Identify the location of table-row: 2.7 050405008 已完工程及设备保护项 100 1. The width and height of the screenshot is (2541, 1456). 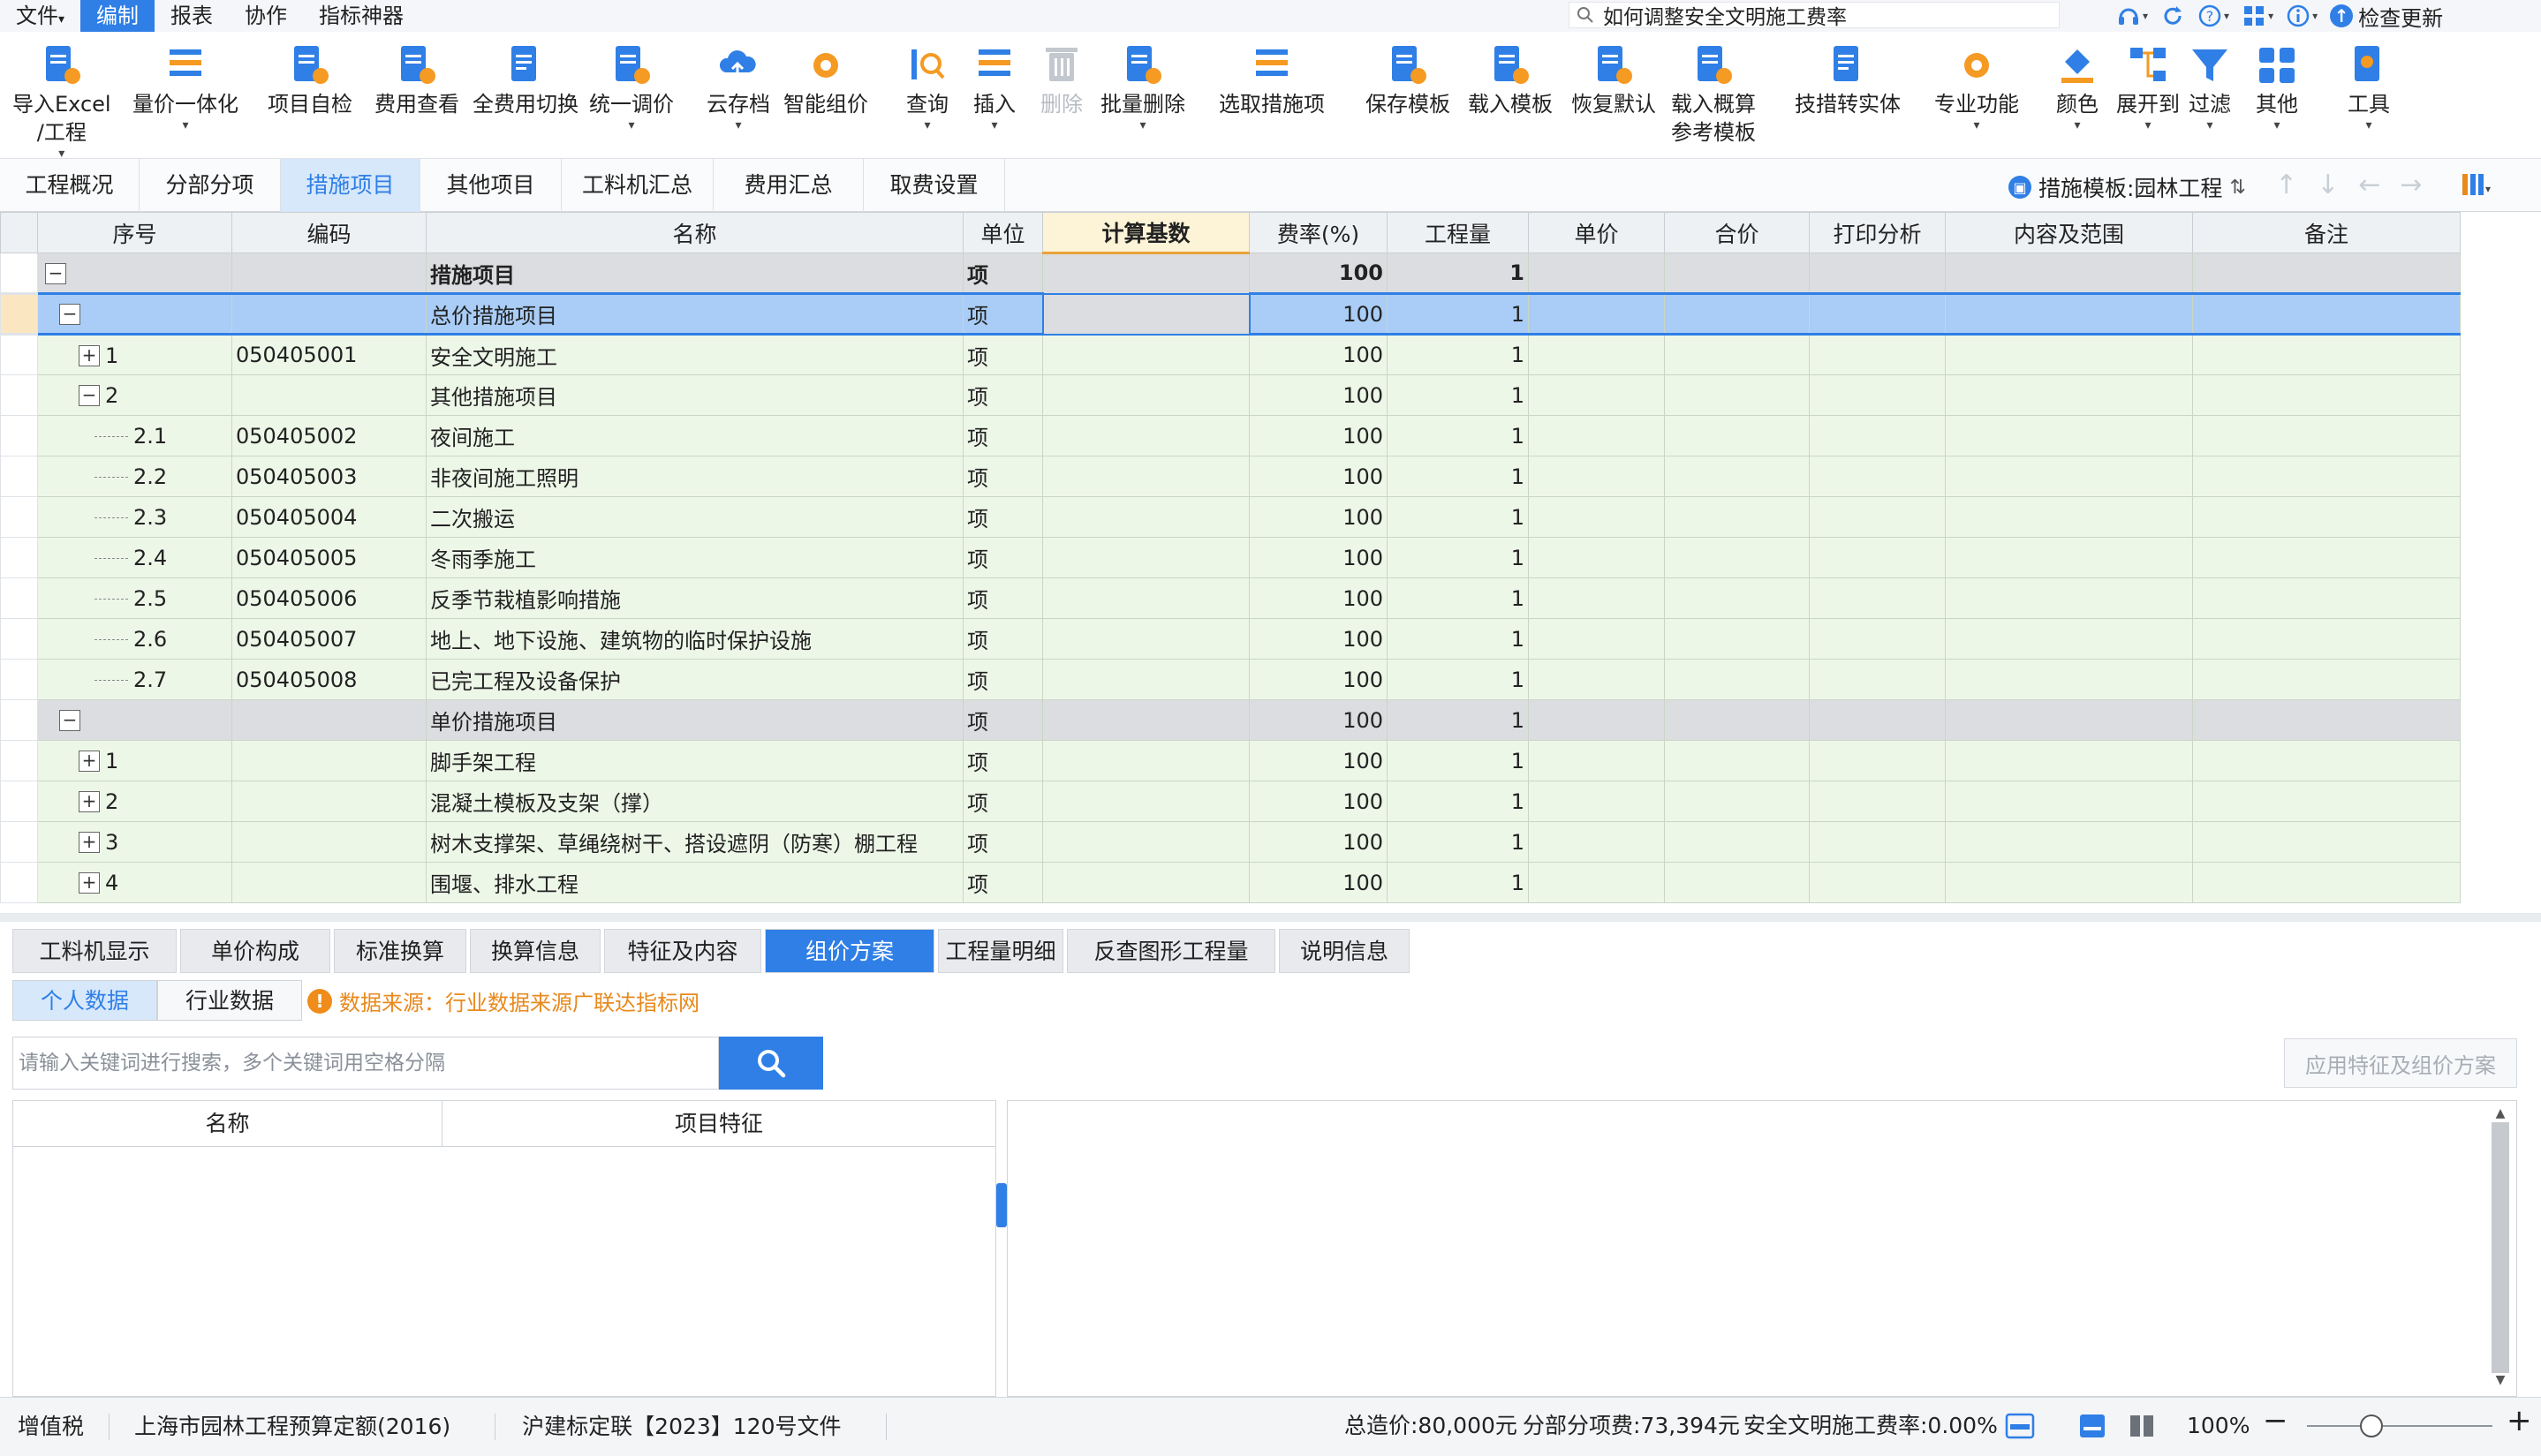
(1230, 679).